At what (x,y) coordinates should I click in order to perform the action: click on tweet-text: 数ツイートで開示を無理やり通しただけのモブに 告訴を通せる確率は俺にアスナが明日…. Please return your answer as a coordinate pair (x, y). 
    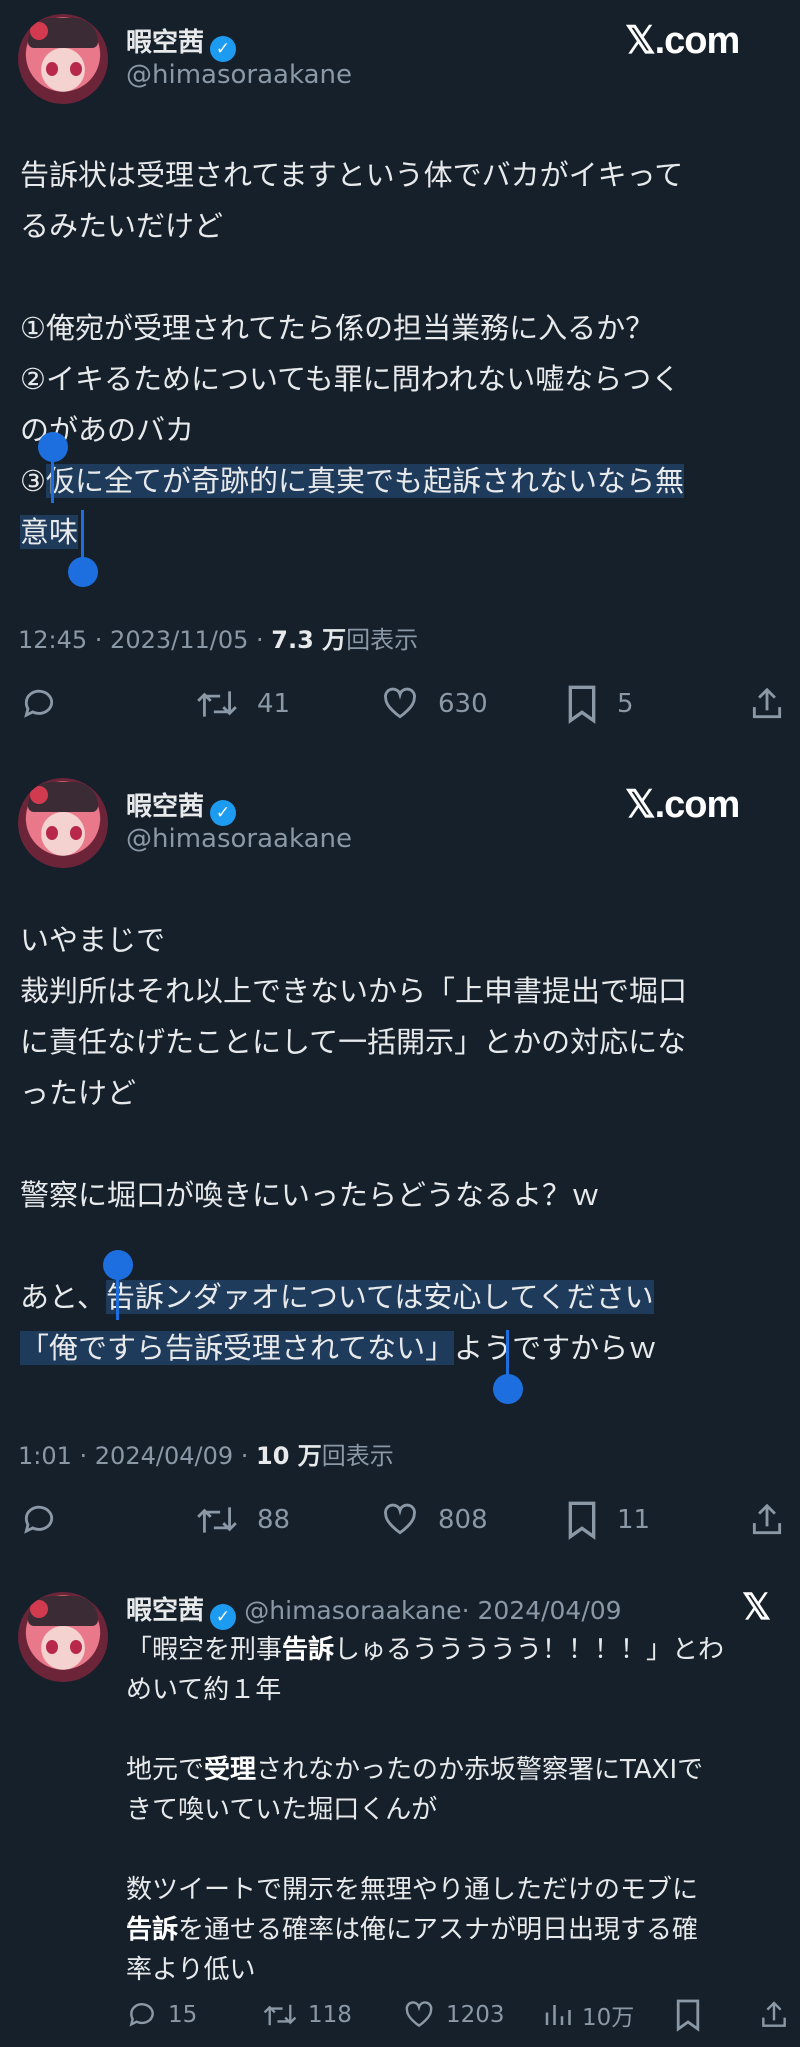
    Looking at the image, I should click on (458, 1930).